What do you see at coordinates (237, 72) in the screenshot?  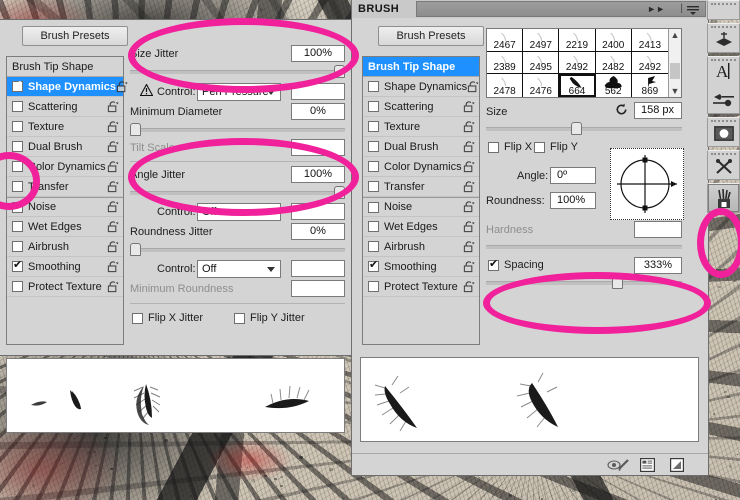 I see `size-jitter-slider` at bounding box center [237, 72].